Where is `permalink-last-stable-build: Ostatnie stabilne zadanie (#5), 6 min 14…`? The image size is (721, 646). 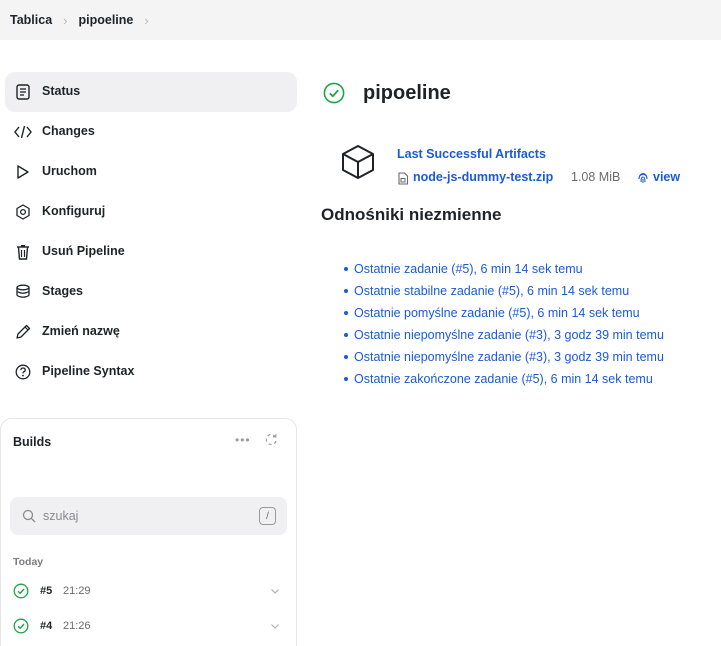
permalink-last-stable-build: Ostatnie stabilne zadanie (#5), 6 min 14… is located at coordinates (491, 291).